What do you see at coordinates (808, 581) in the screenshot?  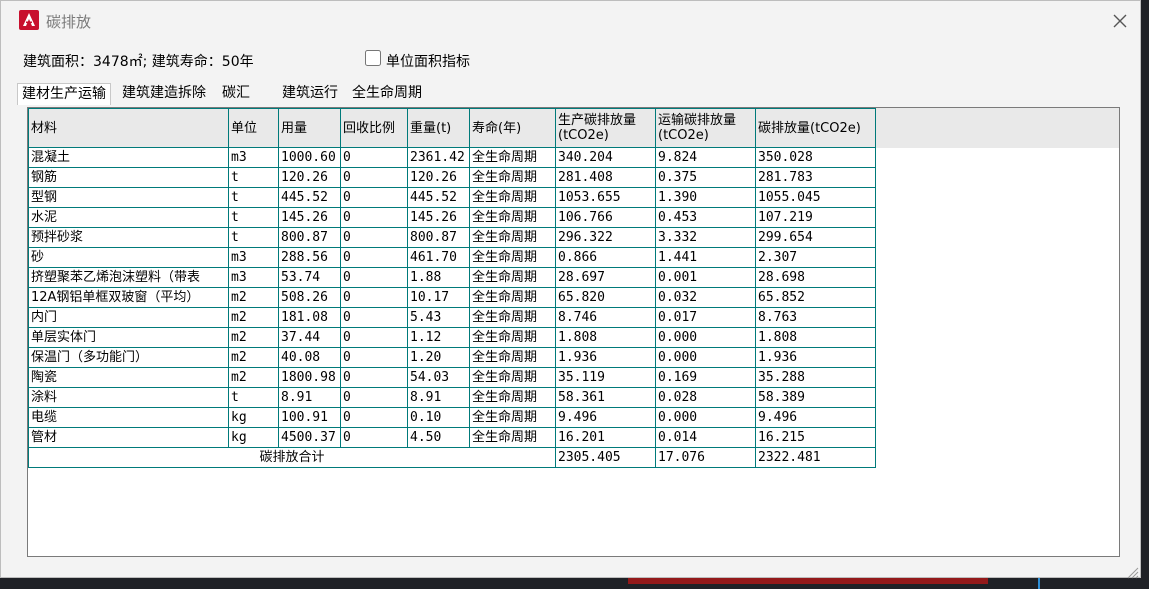 I see `background-drawing` at bounding box center [808, 581].